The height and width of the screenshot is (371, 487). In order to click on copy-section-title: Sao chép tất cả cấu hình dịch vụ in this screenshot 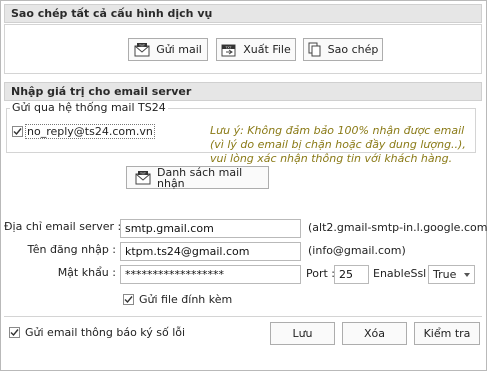, I will do `click(112, 13)`.